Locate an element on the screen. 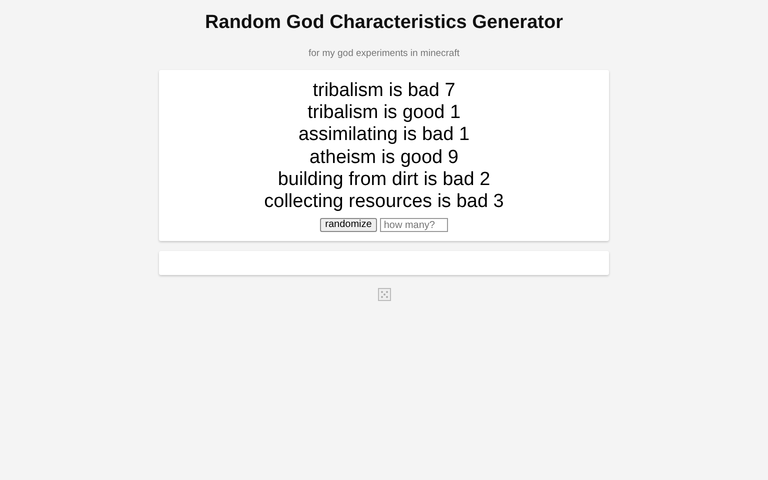 The image size is (768, 480). dice-icon is located at coordinates (384, 295).